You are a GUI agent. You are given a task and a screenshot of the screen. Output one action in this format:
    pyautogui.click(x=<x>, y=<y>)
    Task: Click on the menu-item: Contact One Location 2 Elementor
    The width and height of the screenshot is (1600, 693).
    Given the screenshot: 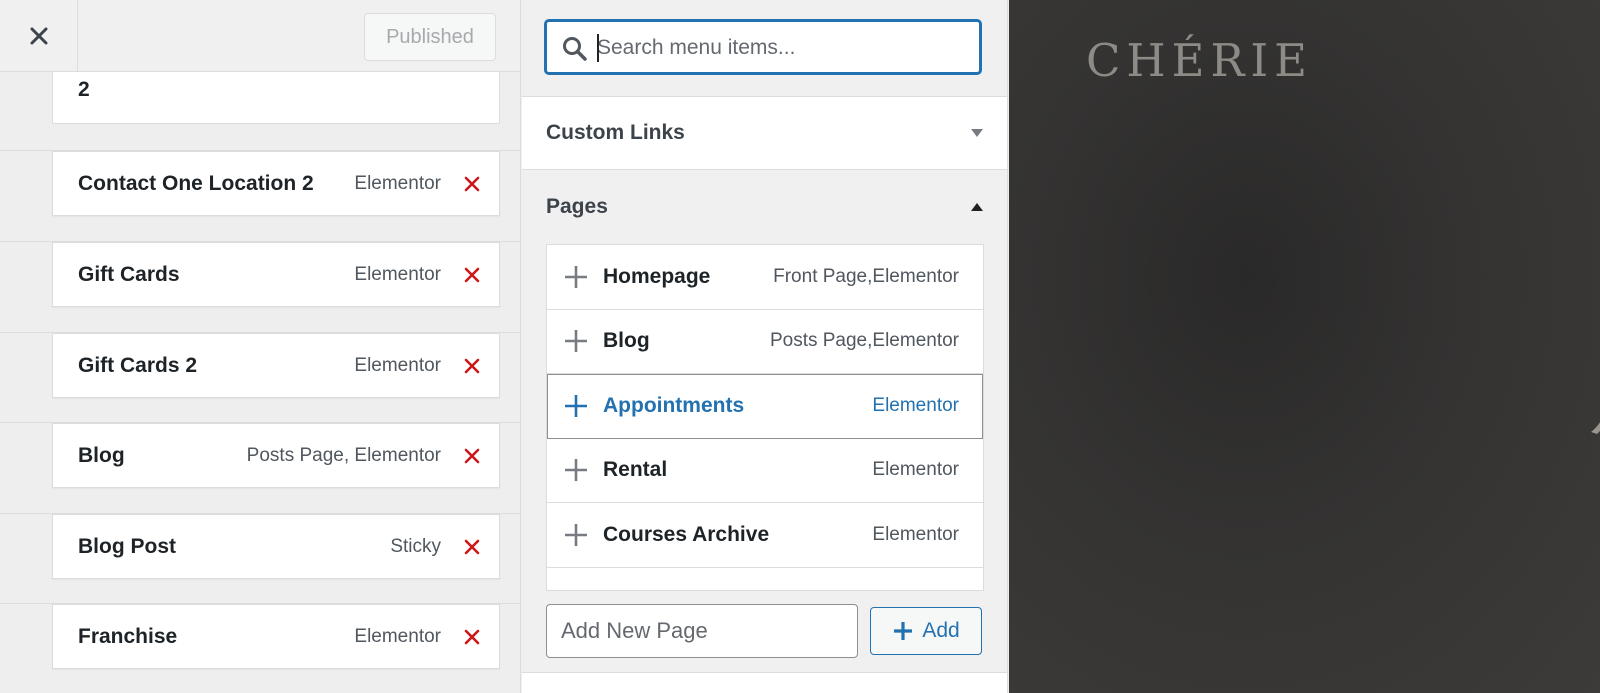 What is the action you would take?
    pyautogui.click(x=276, y=183)
    